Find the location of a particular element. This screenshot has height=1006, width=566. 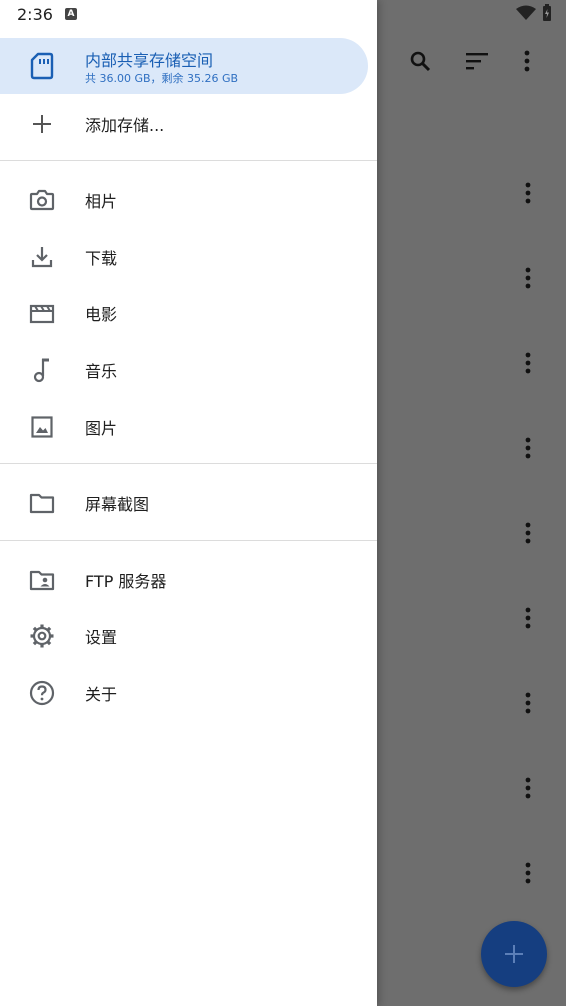

add-icon is located at coordinates (514, 954).